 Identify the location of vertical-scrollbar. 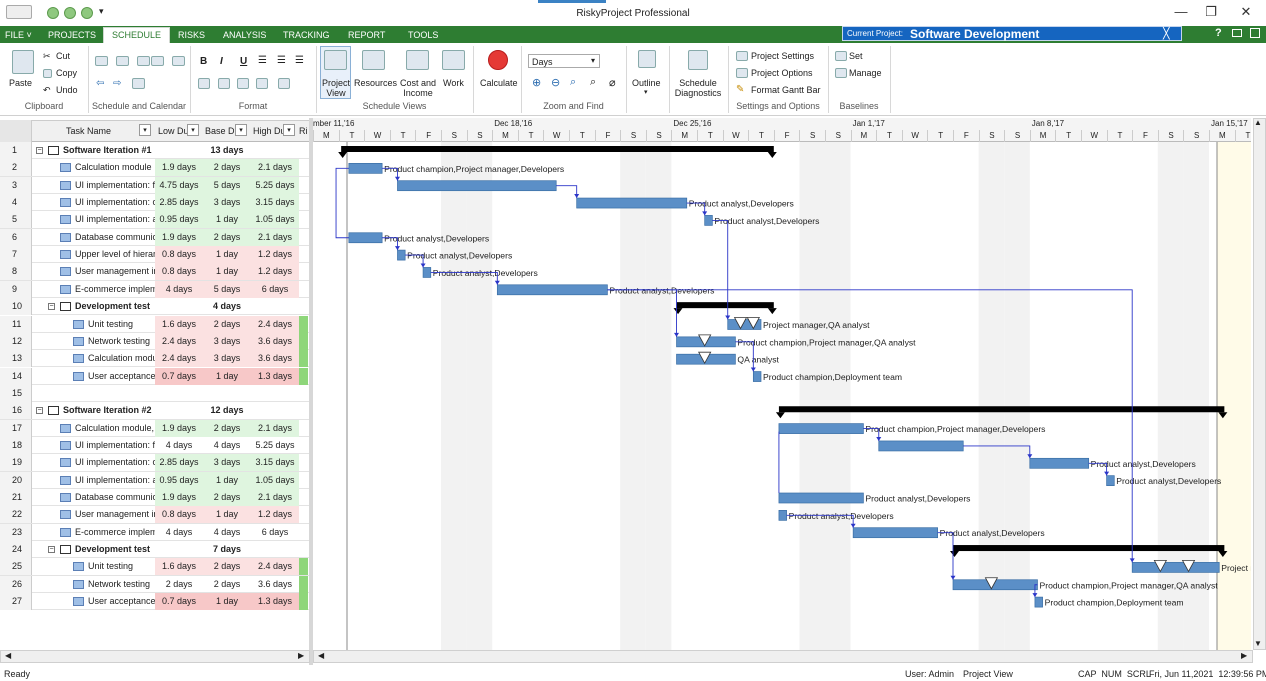
(1259, 384).